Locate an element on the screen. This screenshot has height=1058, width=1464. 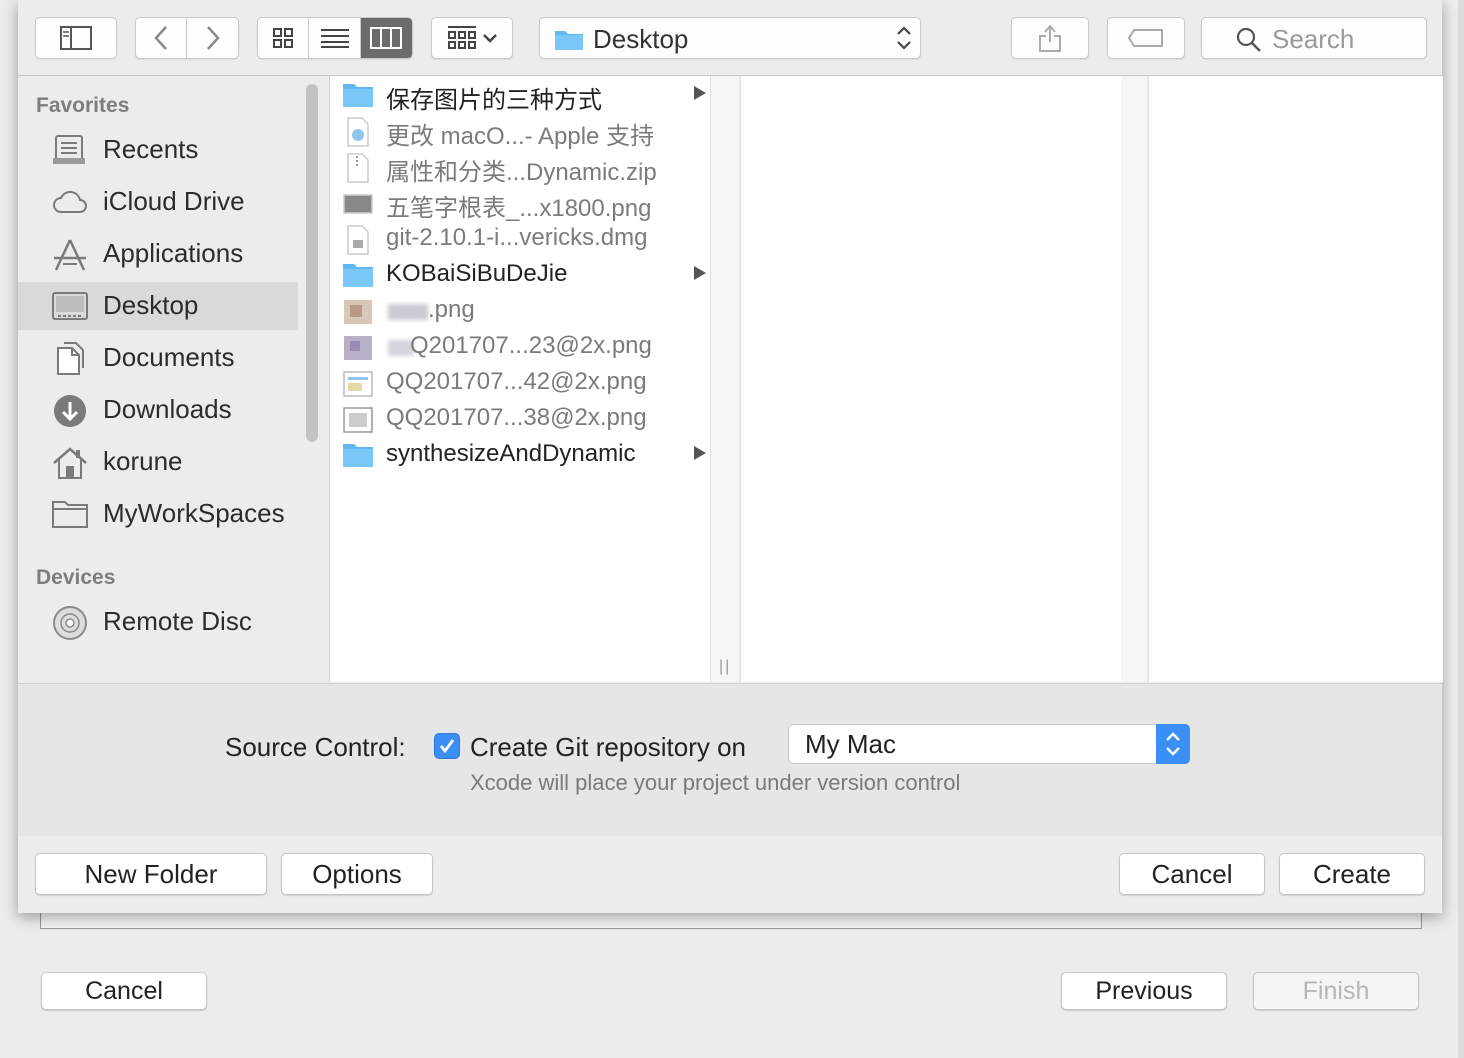
list-item: .png is located at coordinates (520, 312).